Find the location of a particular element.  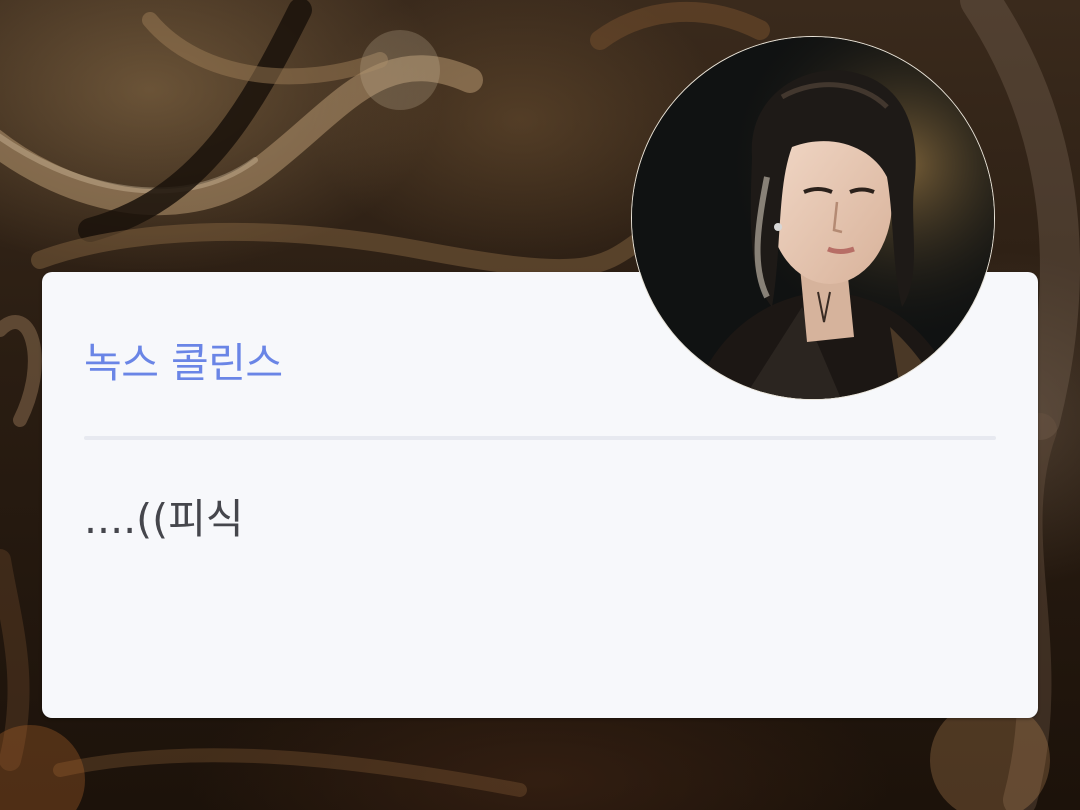

character-name: 녹스 콜린스 is located at coordinates (183, 363).